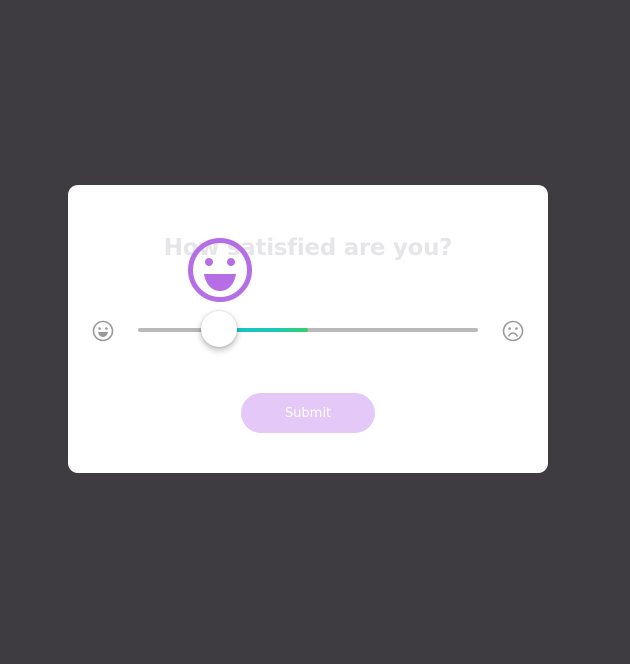  What do you see at coordinates (308, 248) in the screenshot?
I see `question-title: How satisfied are you?` at bounding box center [308, 248].